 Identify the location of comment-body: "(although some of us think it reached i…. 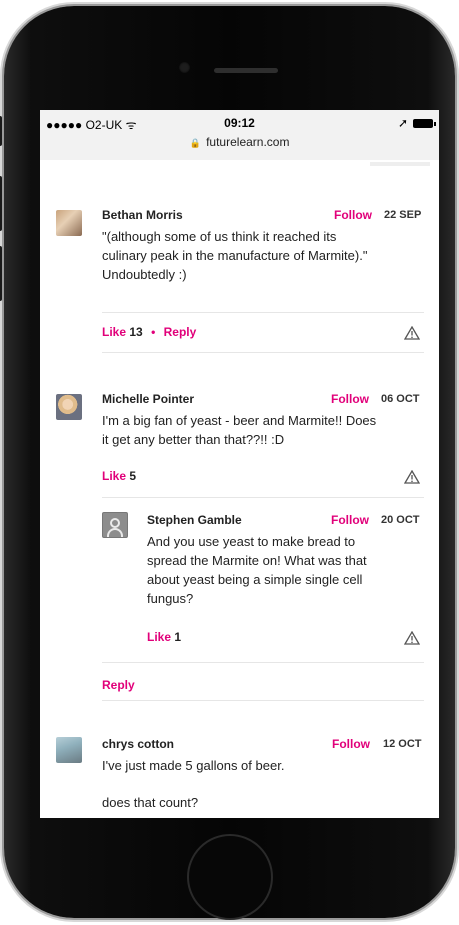
(267, 255).